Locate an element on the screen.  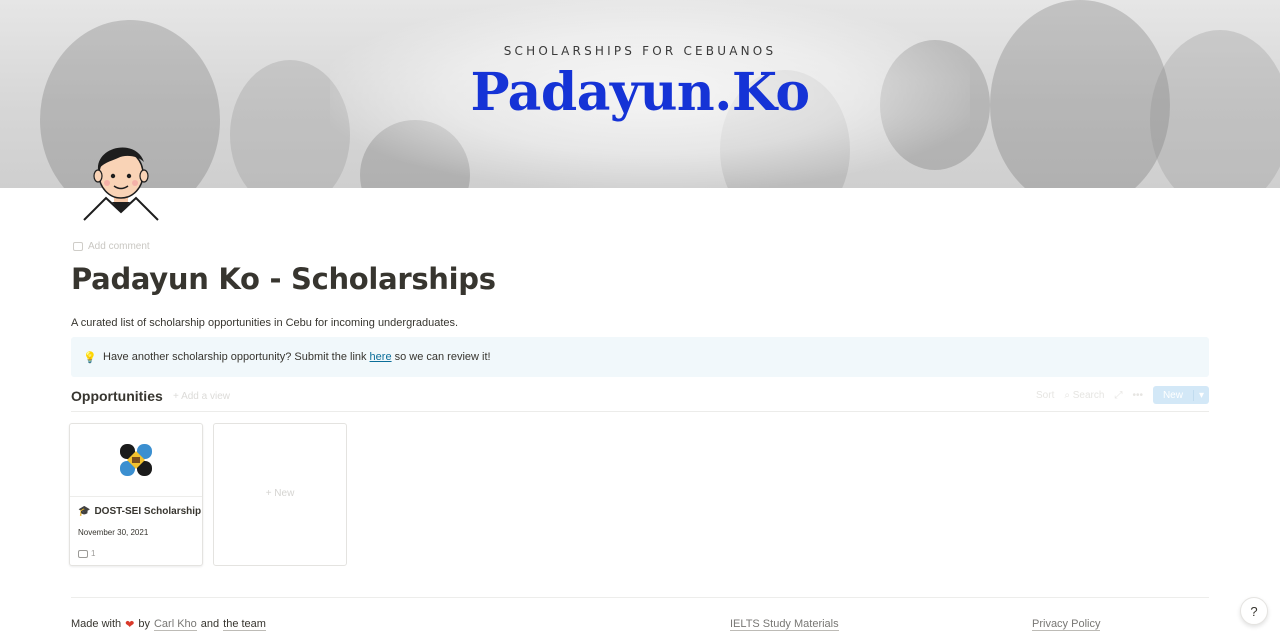
sort-button: Sort is located at coordinates (1045, 395).